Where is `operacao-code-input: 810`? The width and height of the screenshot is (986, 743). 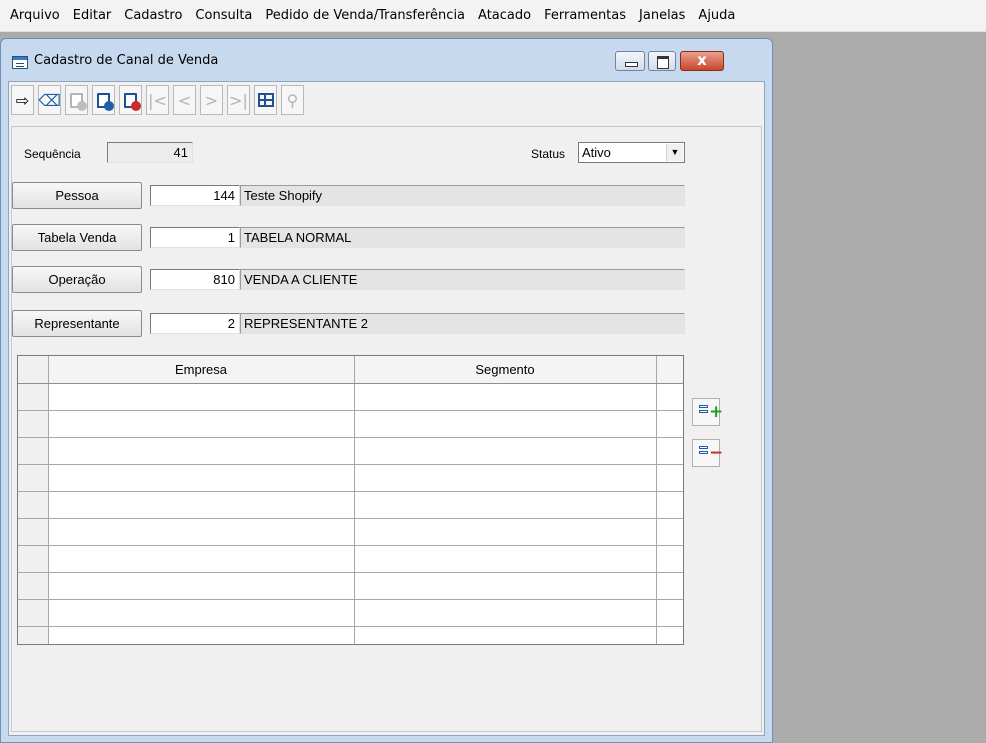
operacao-code-input: 810 is located at coordinates (195, 279).